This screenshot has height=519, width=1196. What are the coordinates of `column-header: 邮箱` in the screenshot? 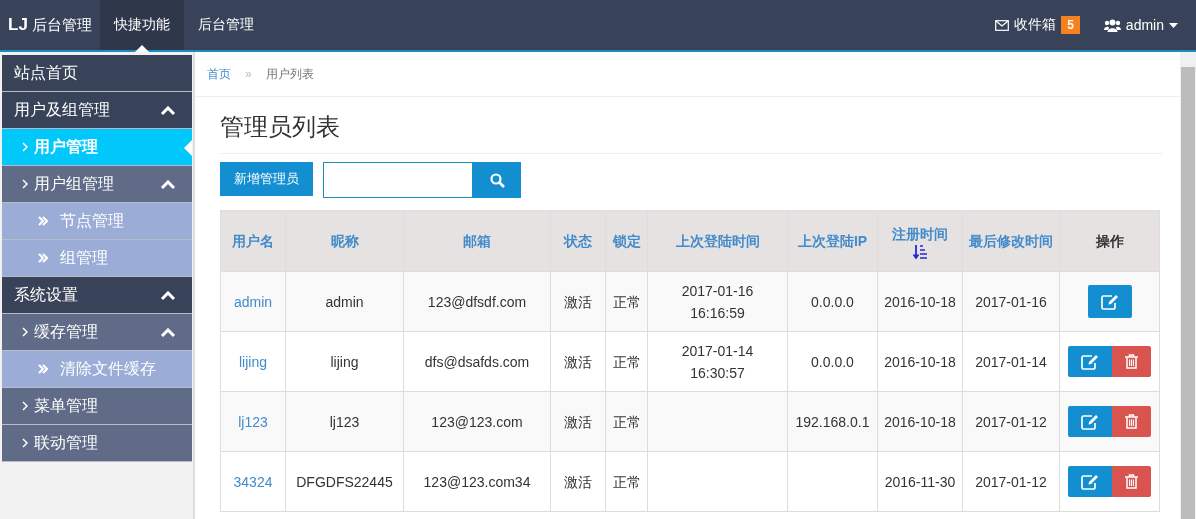 It's located at (477, 241).